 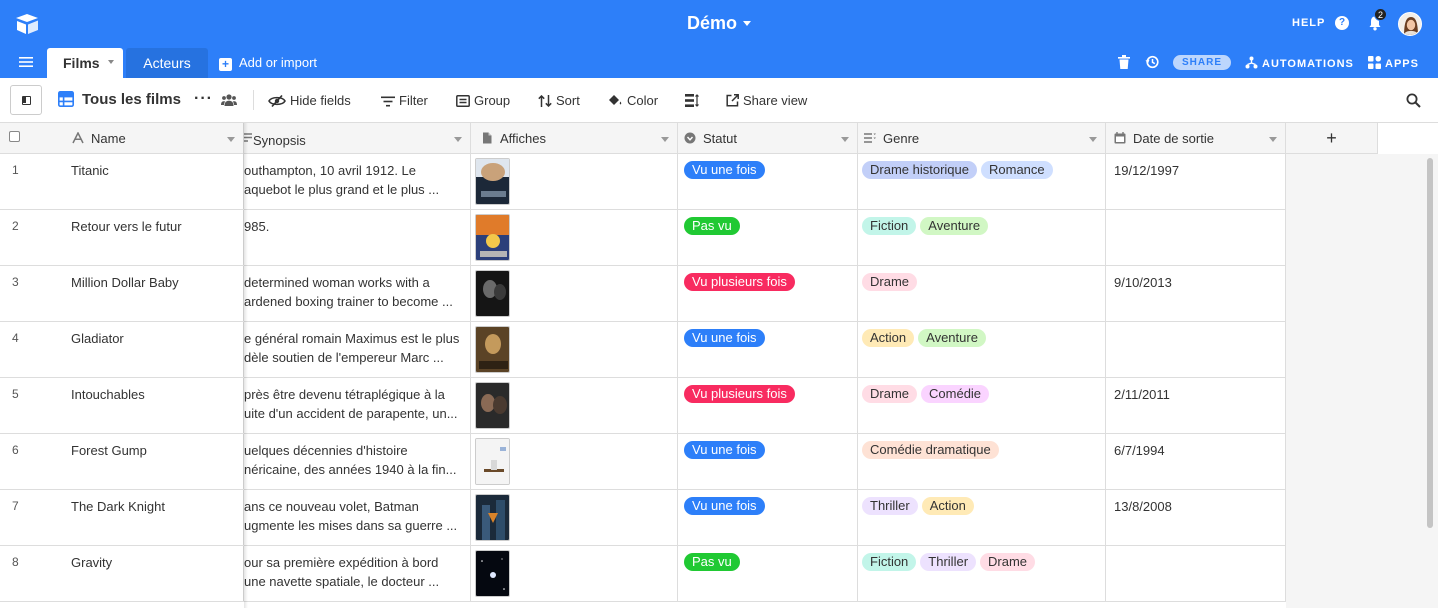 I want to click on cell-name: Titanic, so click(x=152, y=181).